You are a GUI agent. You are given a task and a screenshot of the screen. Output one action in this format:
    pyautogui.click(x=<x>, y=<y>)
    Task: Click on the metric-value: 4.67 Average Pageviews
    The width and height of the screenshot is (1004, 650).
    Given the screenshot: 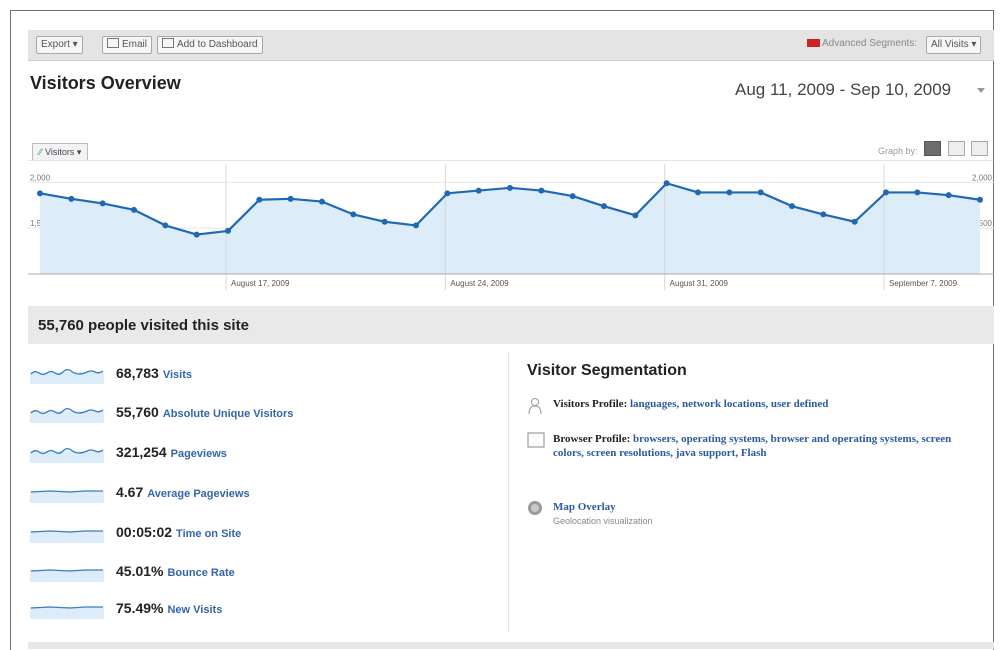 What is the action you would take?
    pyautogui.click(x=183, y=492)
    